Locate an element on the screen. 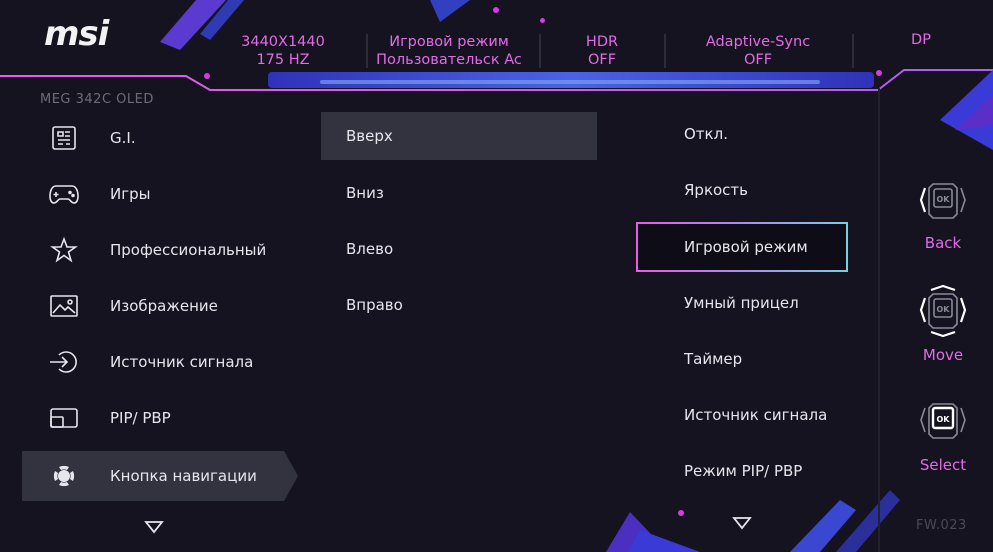 This screenshot has width=993, height=552. menu-item-gaming: Игры is located at coordinates (153, 194).